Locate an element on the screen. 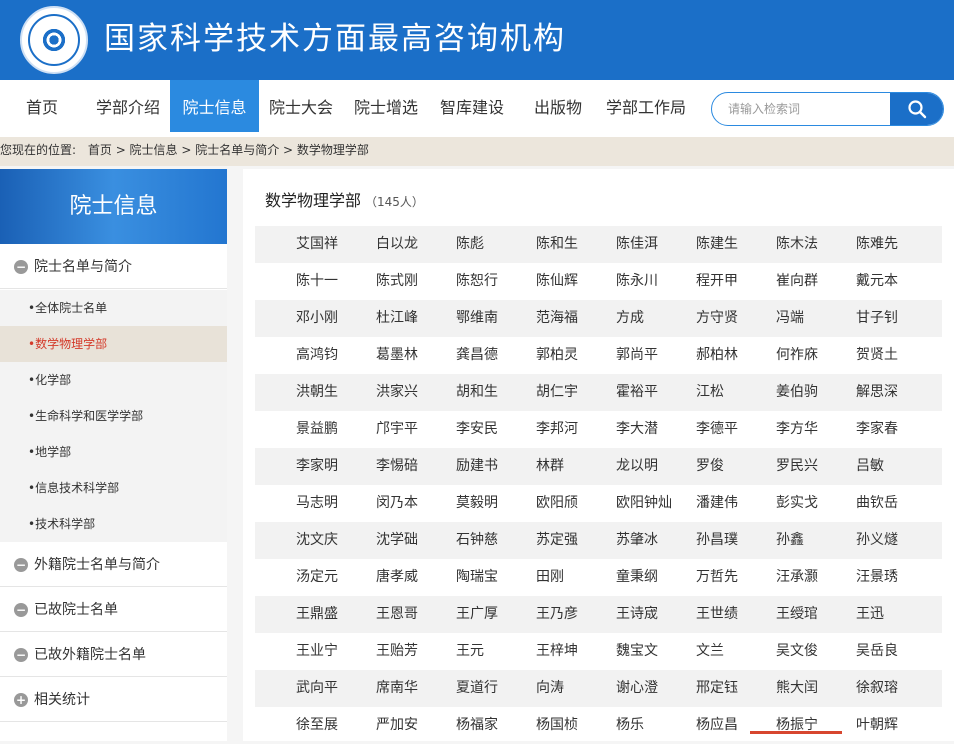  academician-link: 王贻芳 is located at coordinates (397, 651).